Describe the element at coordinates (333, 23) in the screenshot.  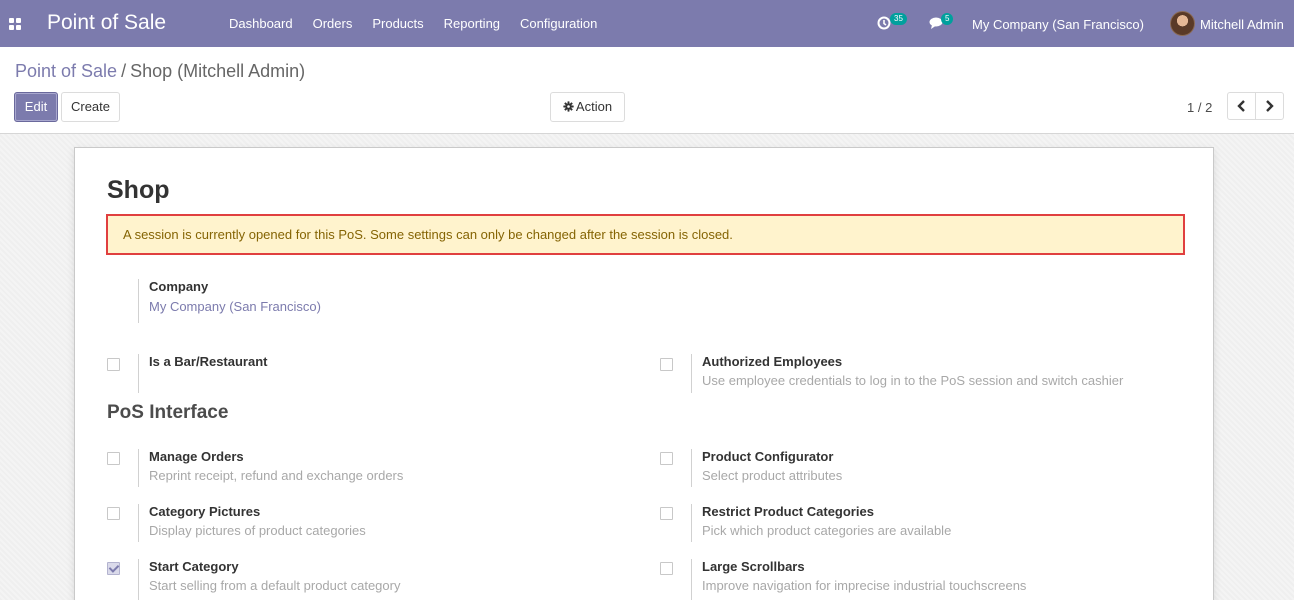
I see `menu-orders: Orders` at that location.